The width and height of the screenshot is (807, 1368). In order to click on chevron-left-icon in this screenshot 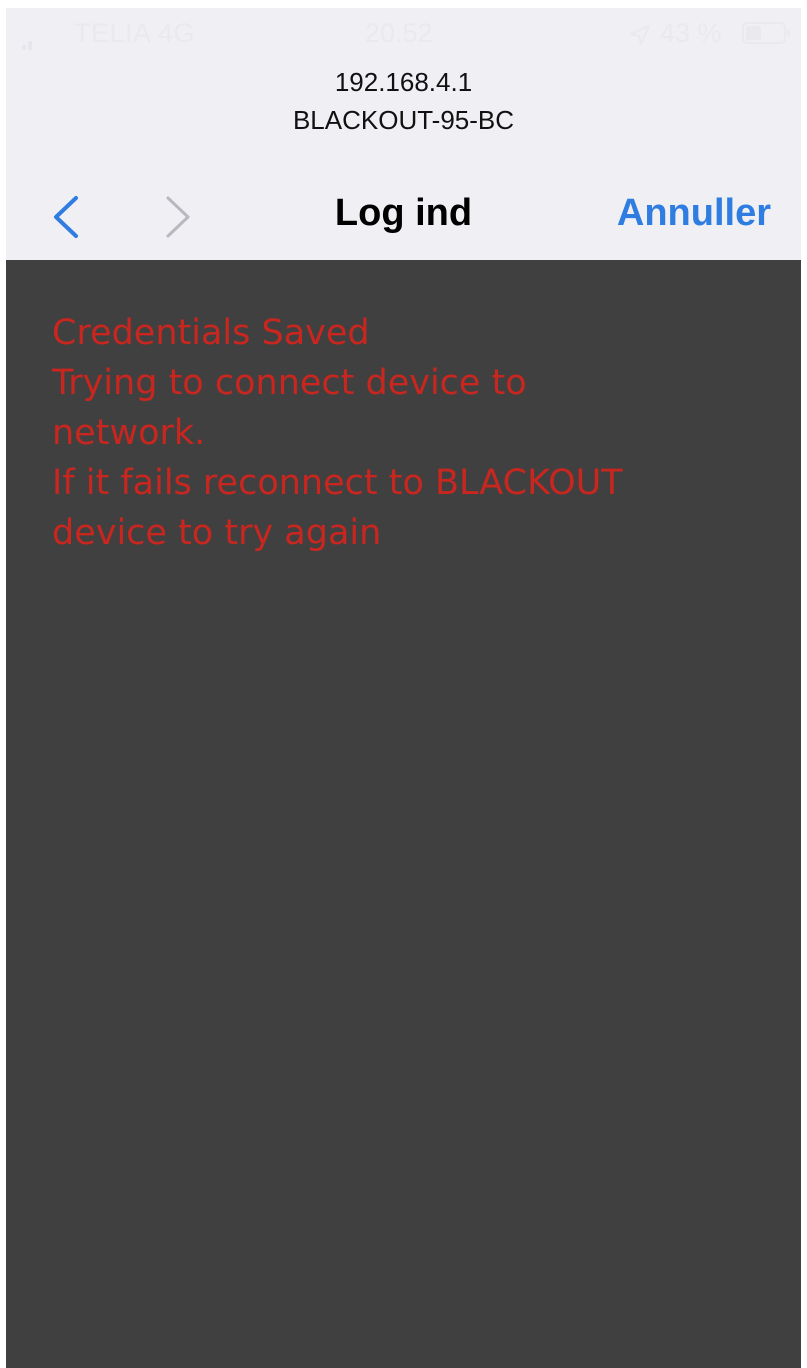, I will do `click(66, 217)`.